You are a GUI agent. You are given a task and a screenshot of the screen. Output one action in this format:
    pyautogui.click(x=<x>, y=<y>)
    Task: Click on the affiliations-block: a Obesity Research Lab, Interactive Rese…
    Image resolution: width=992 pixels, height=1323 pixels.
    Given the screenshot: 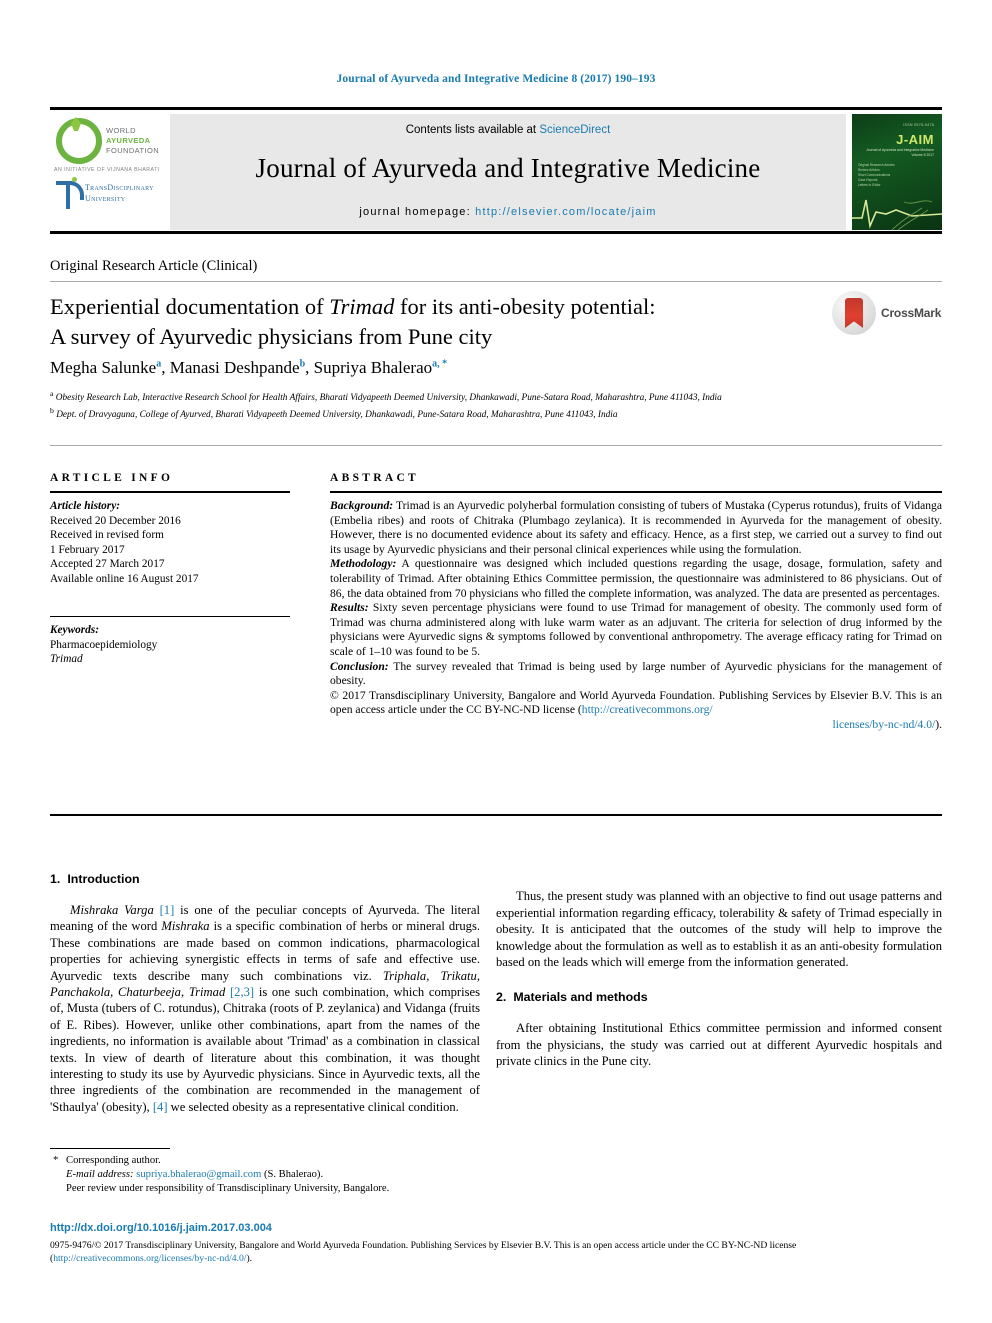 What is the action you would take?
    pyautogui.click(x=490, y=404)
    